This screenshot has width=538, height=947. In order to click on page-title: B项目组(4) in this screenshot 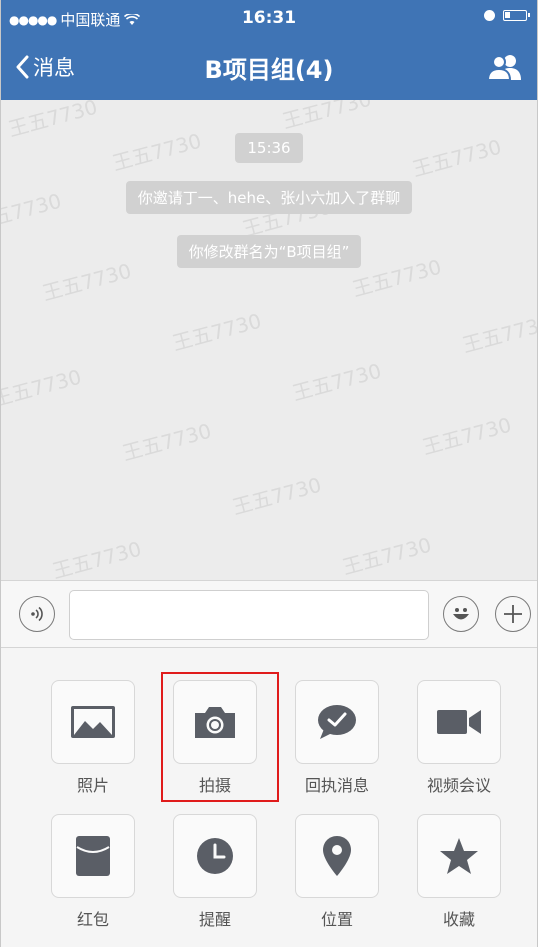, I will do `click(269, 70)`.